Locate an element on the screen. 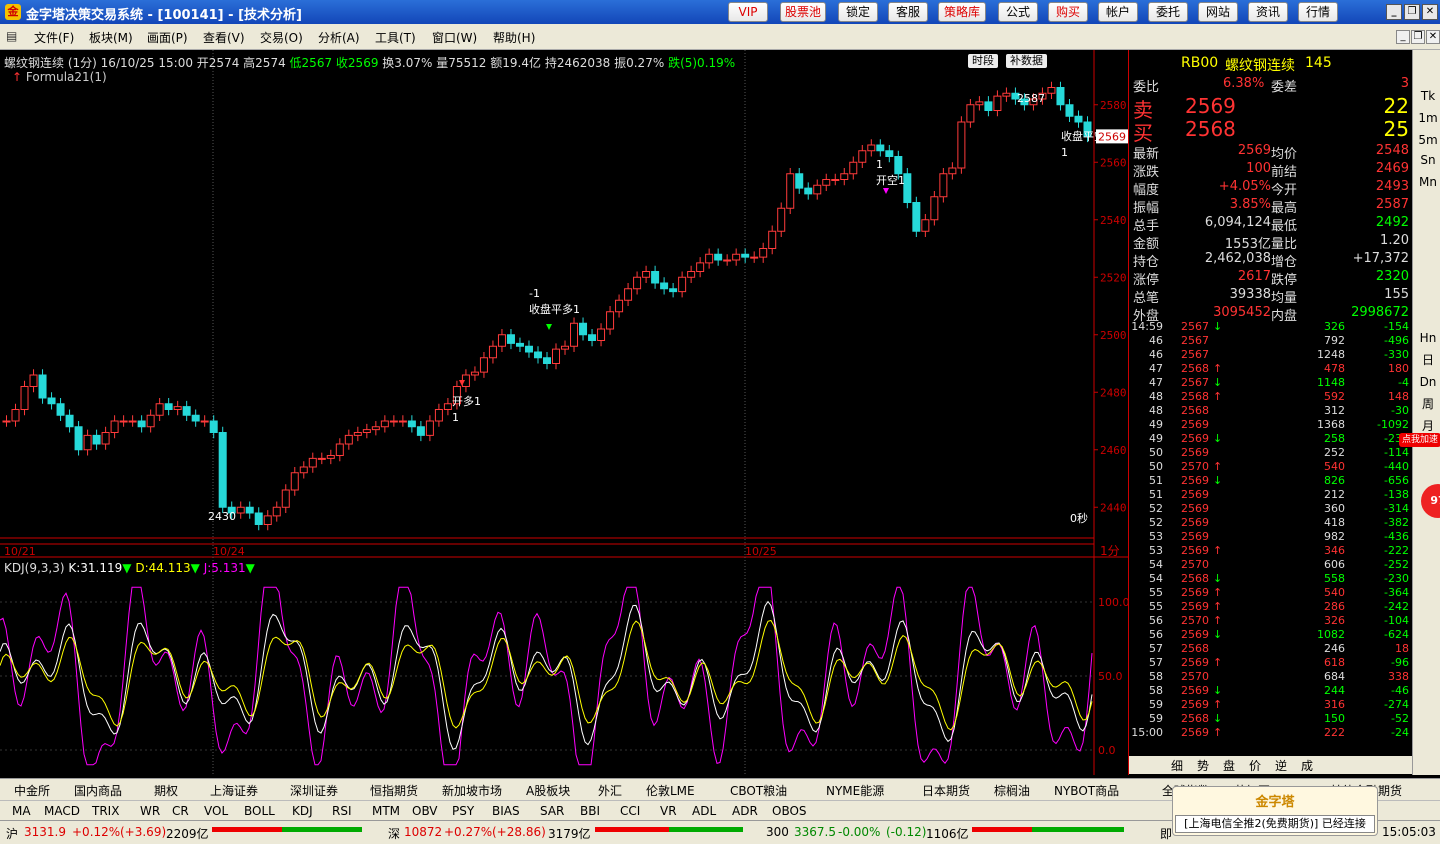  indicator-tab: VOL is located at coordinates (216, 811).